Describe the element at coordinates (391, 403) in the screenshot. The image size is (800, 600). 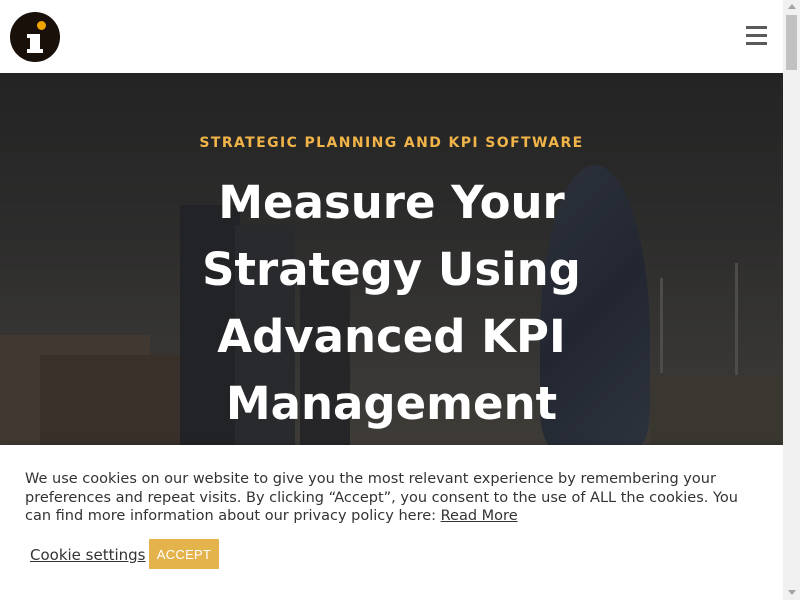
I see `headline-line: Management` at that location.